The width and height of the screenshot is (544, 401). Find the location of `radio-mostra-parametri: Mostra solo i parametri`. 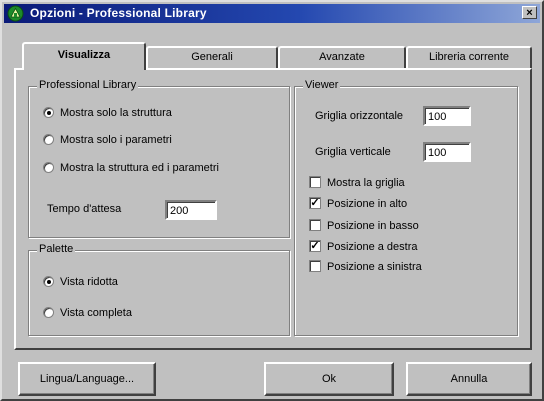

radio-mostra-parametri: Mostra solo i parametri is located at coordinates (107, 140).